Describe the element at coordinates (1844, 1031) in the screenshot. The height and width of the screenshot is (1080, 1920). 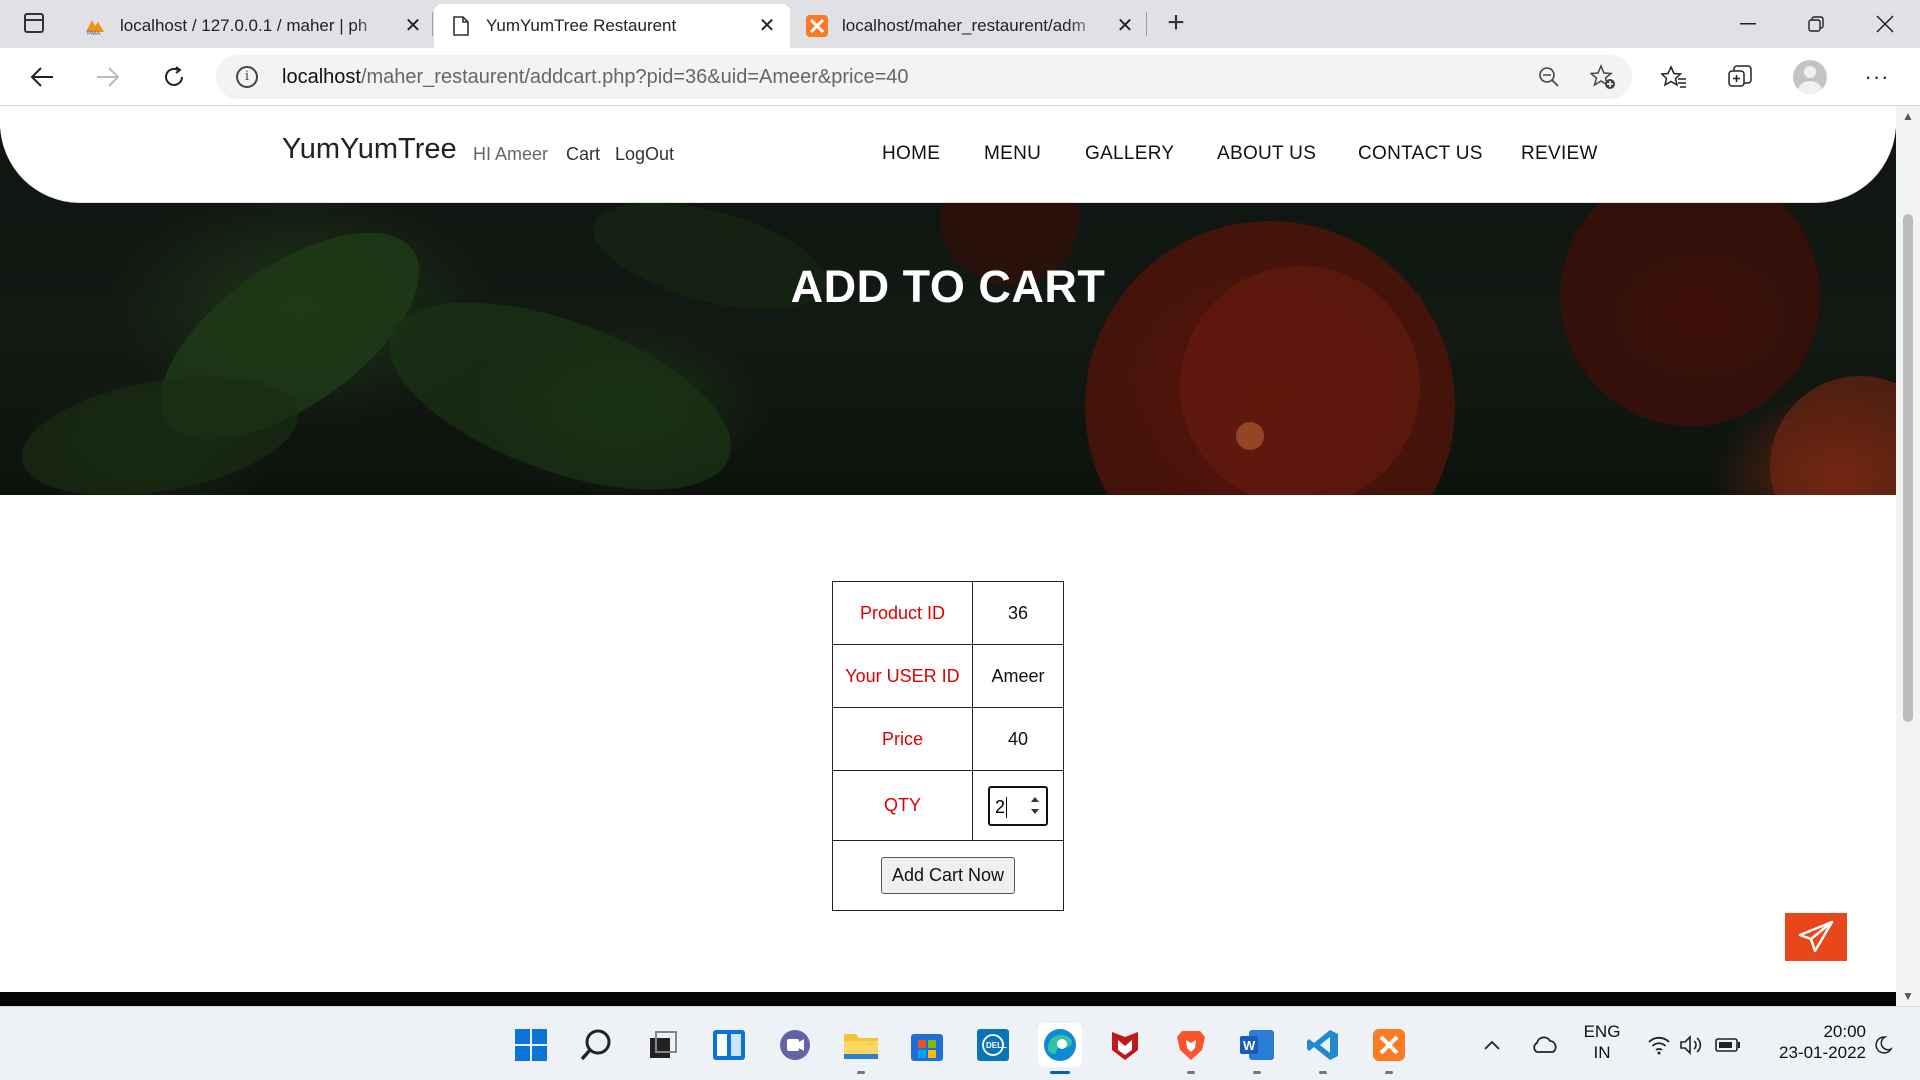
I see `clock-time: 20:00` at that location.